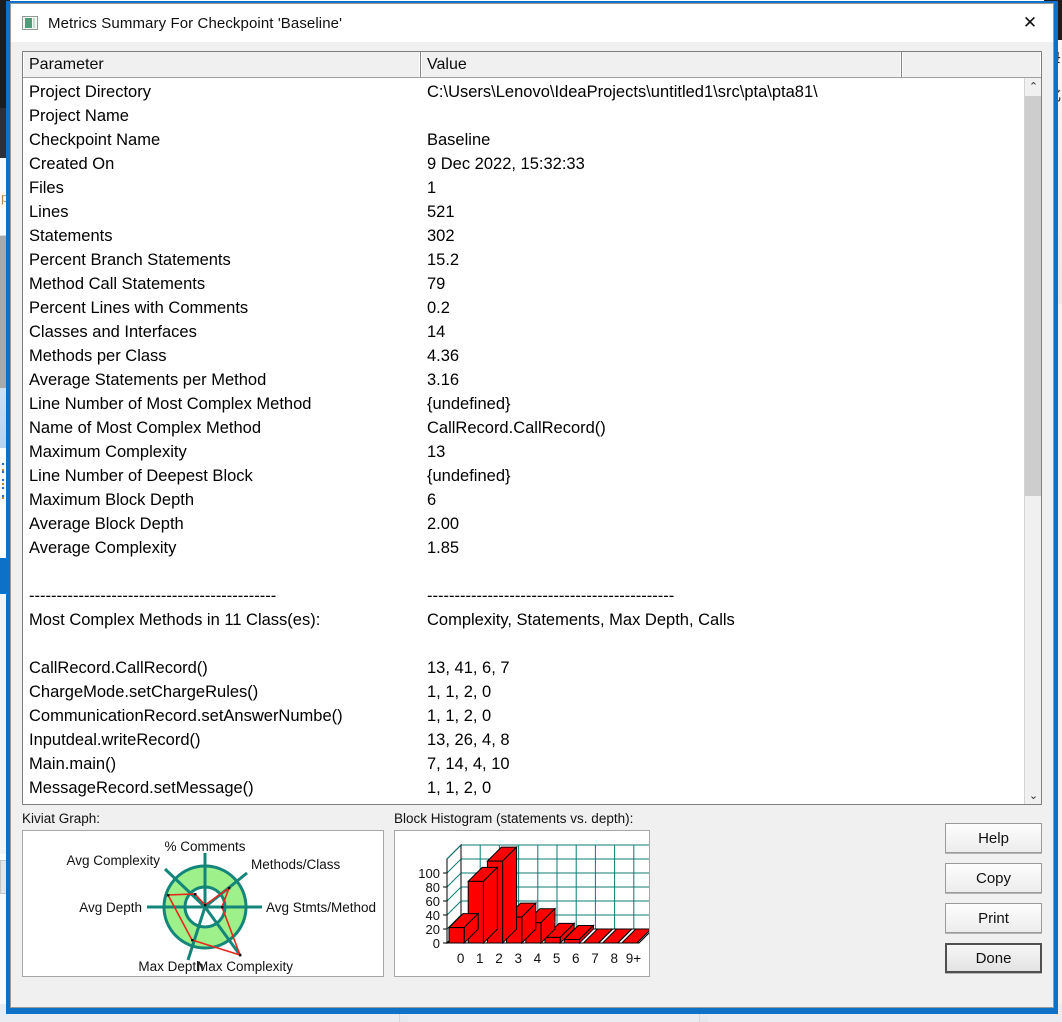 This screenshot has width=1062, height=1022. Describe the element at coordinates (576, 958) in the screenshot. I see `histogram-xtick: 6` at that location.